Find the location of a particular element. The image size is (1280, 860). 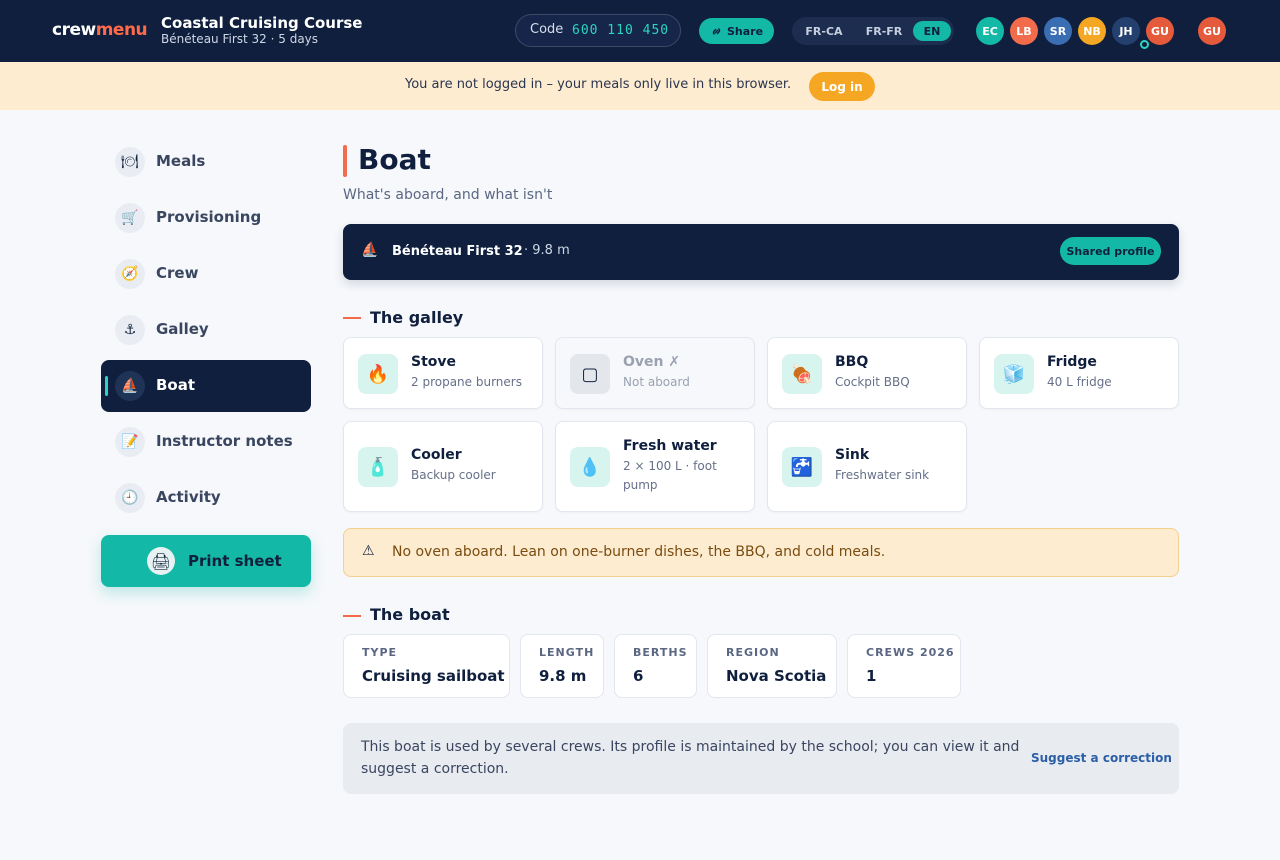

online-indicator is located at coordinates (1144, 44).